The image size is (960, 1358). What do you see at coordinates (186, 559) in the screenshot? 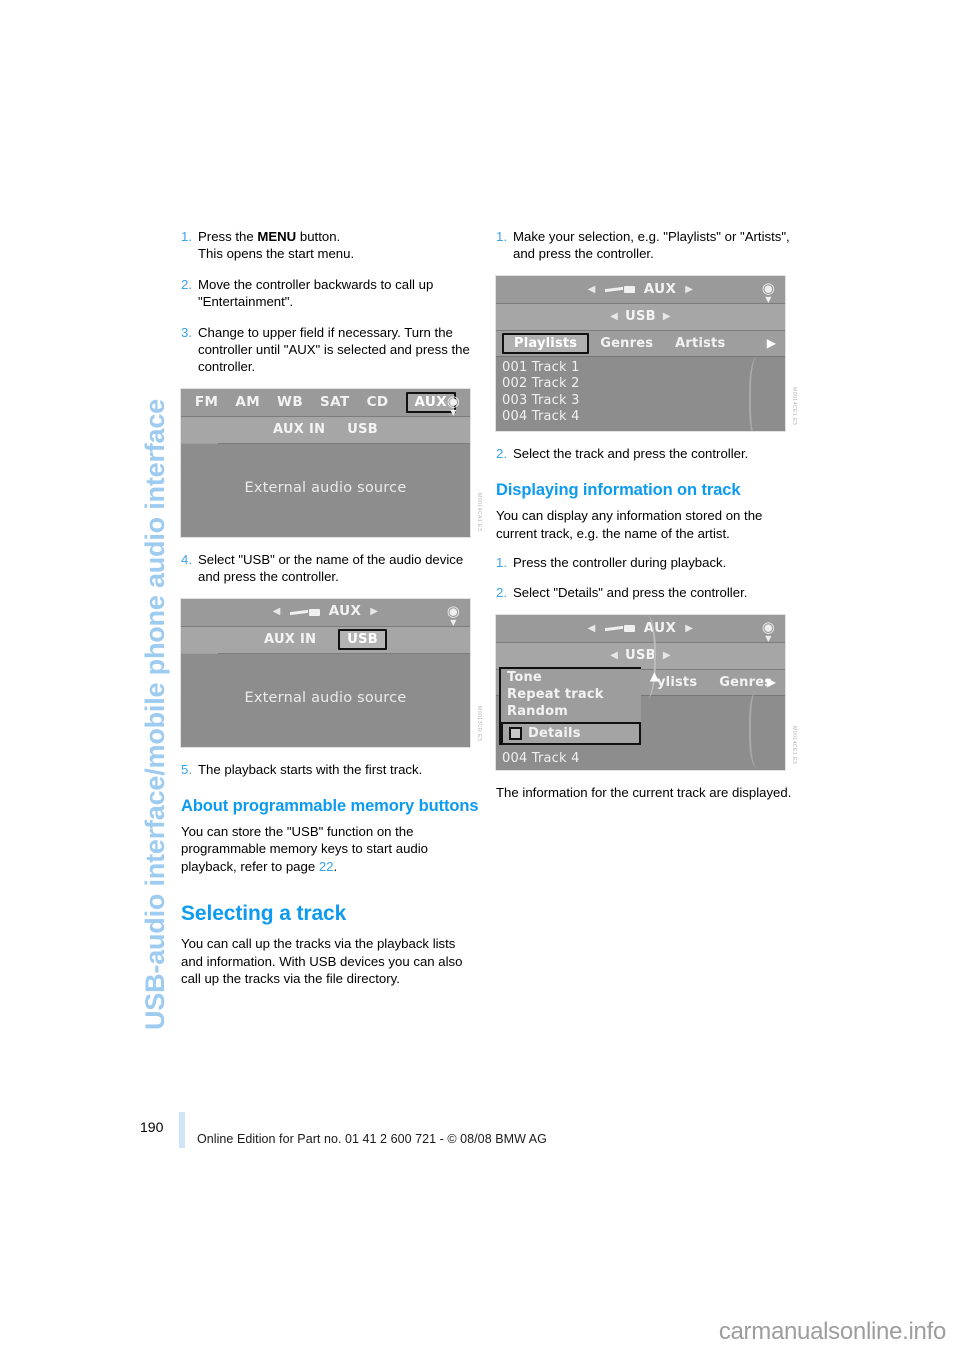
I see `step-number: 4.` at bounding box center [186, 559].